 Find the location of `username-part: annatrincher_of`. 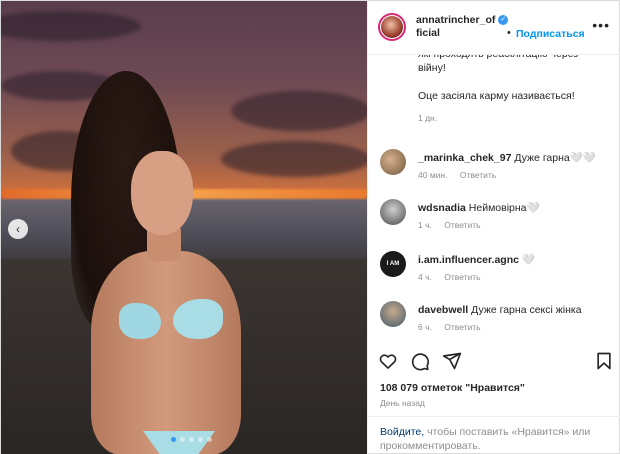

username-part: annatrincher_of is located at coordinates (456, 20).